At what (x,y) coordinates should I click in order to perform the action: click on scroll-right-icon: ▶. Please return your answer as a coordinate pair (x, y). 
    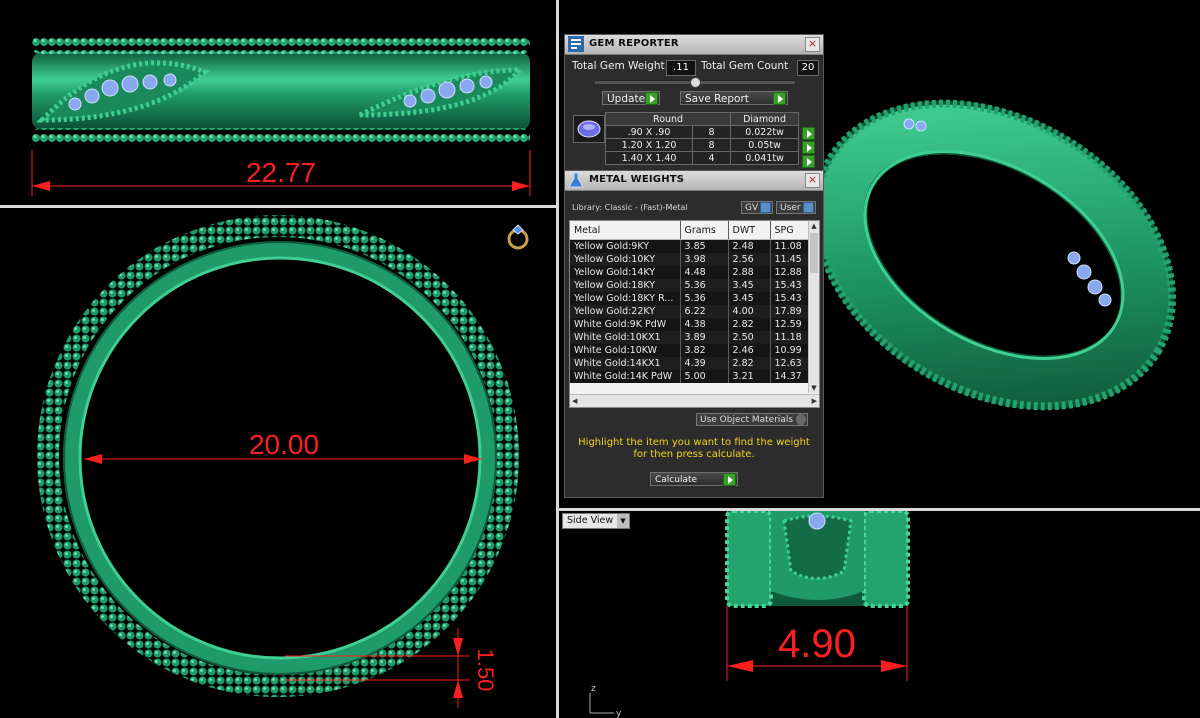
    Looking at the image, I should click on (814, 401).